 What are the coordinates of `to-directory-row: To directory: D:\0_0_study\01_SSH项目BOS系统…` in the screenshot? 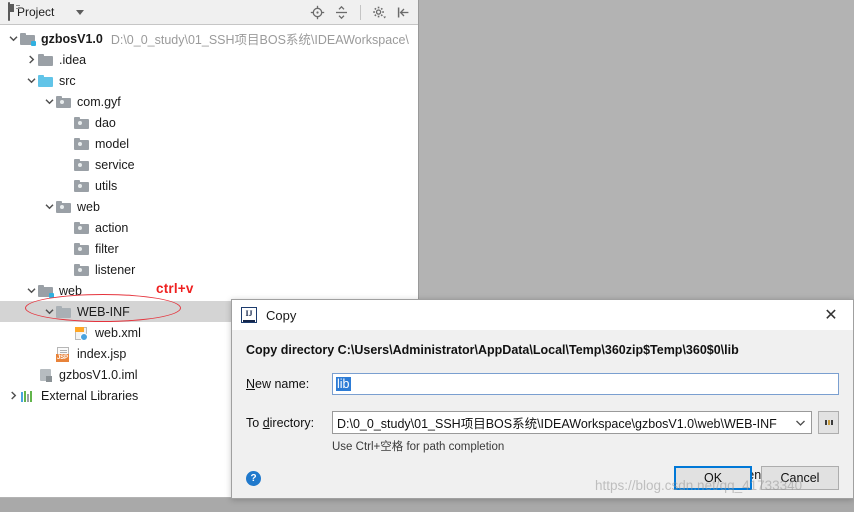 It's located at (542, 422).